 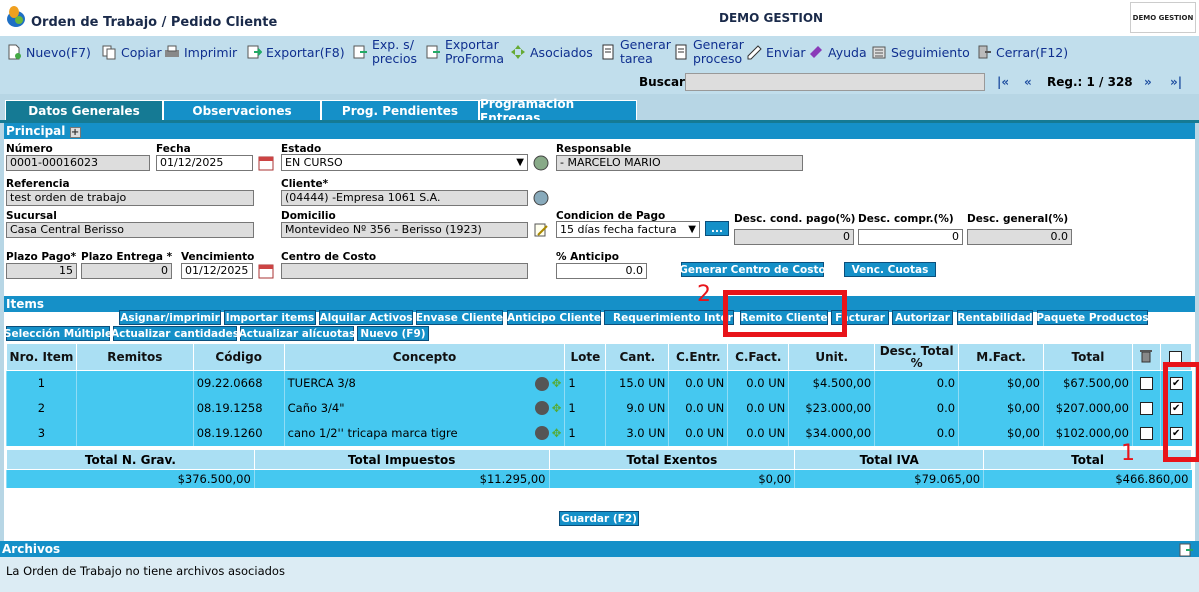 I want to click on total-ngrav-label: Total N. Grav., so click(x=130, y=459).